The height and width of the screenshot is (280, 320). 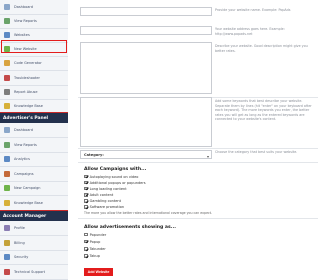 I want to click on code-icon, so click(x=7, y=63).